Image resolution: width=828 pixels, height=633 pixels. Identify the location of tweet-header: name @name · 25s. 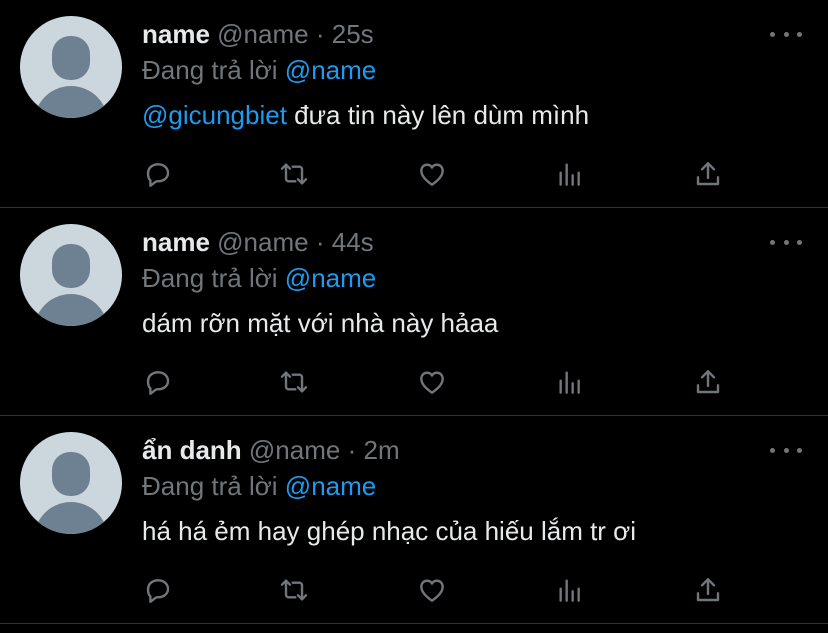
(258, 34).